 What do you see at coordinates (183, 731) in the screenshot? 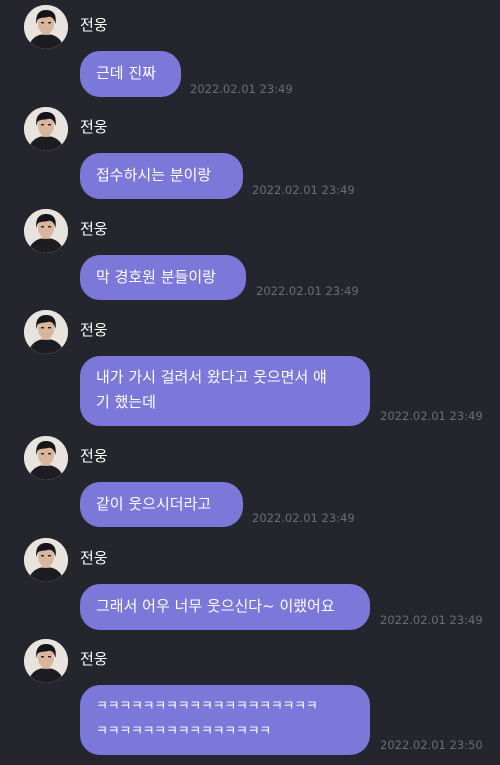
I see `message-text-line: ㅋㅋㅋㅋㅋㅋㅋㅋㅋㅋㅋㅋㅋㅋㅋ` at bounding box center [183, 731].